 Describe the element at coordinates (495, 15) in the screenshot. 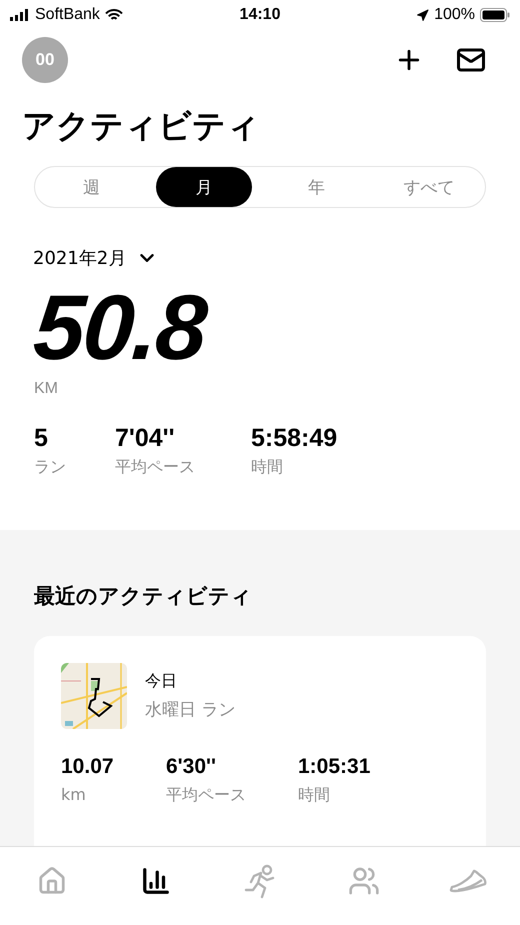

I see `battery-icon` at that location.